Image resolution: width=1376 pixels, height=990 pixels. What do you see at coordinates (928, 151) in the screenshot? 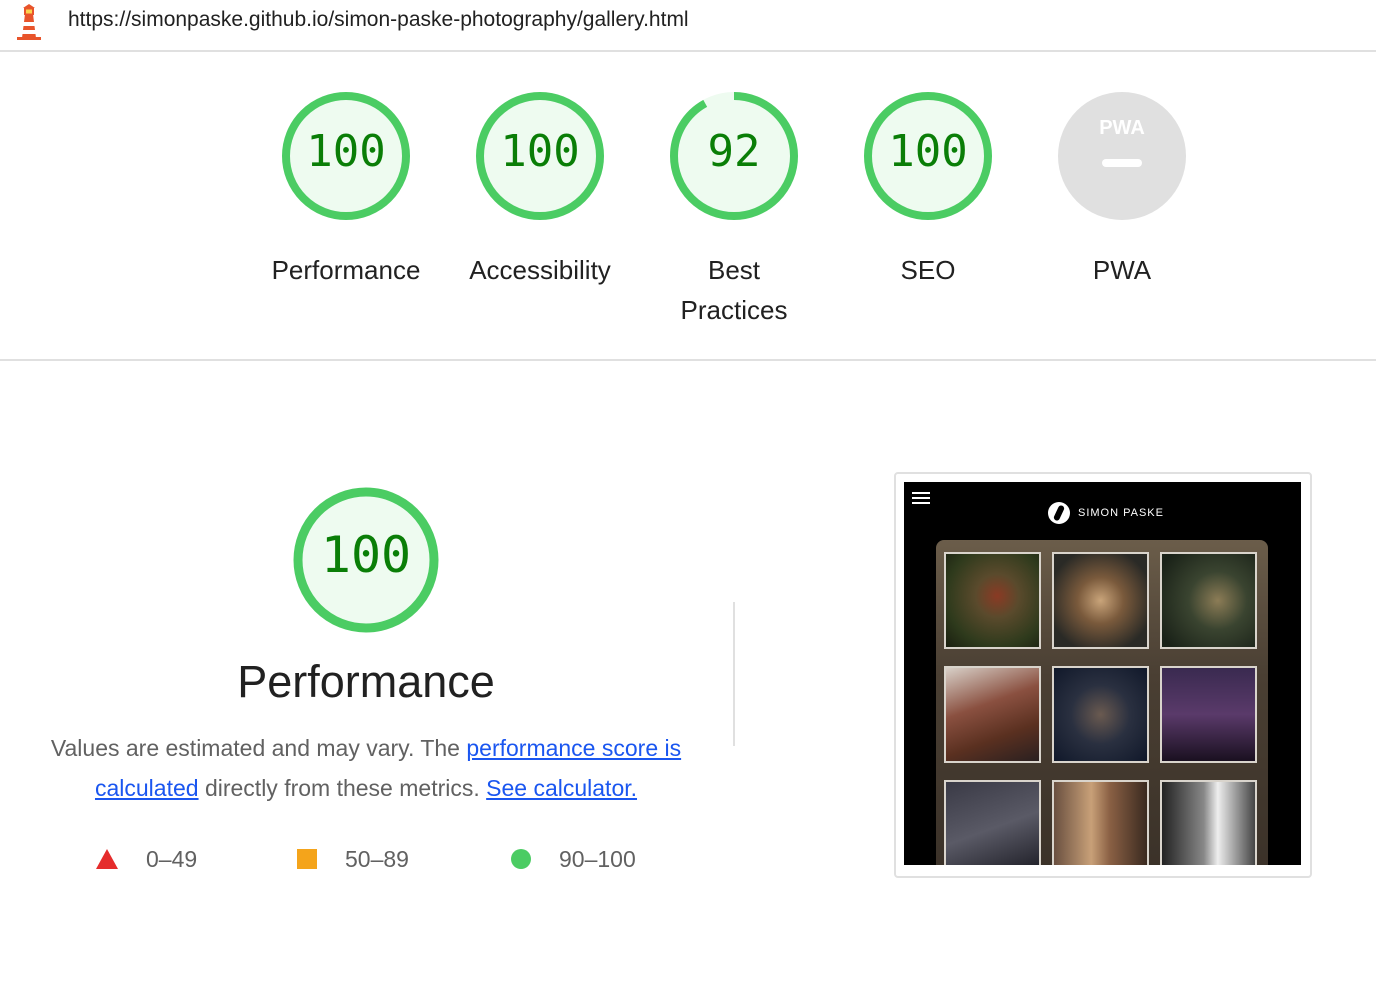
I see `gauge-seo-score: 100` at bounding box center [928, 151].